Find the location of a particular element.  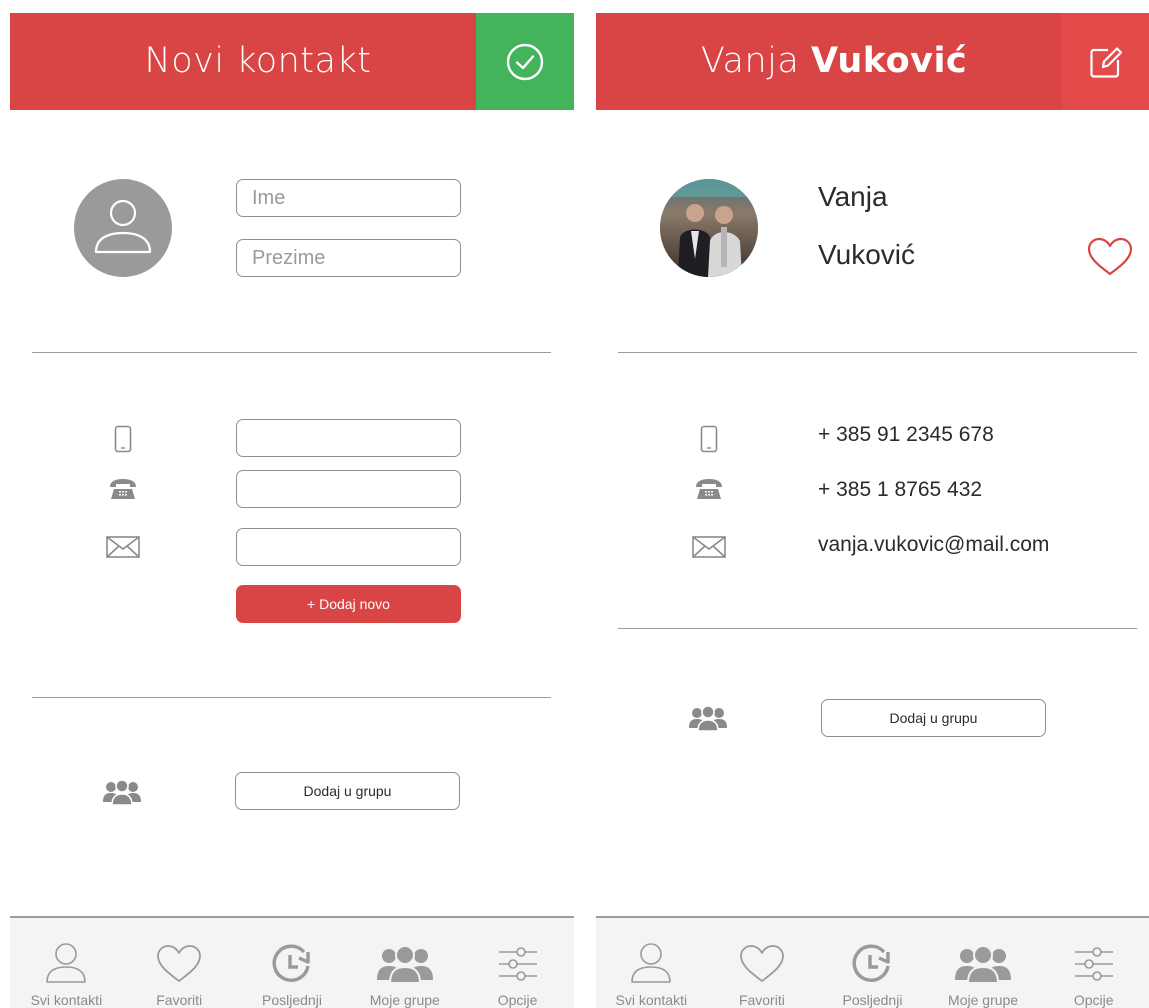

contact-photo is located at coordinates (709, 228).